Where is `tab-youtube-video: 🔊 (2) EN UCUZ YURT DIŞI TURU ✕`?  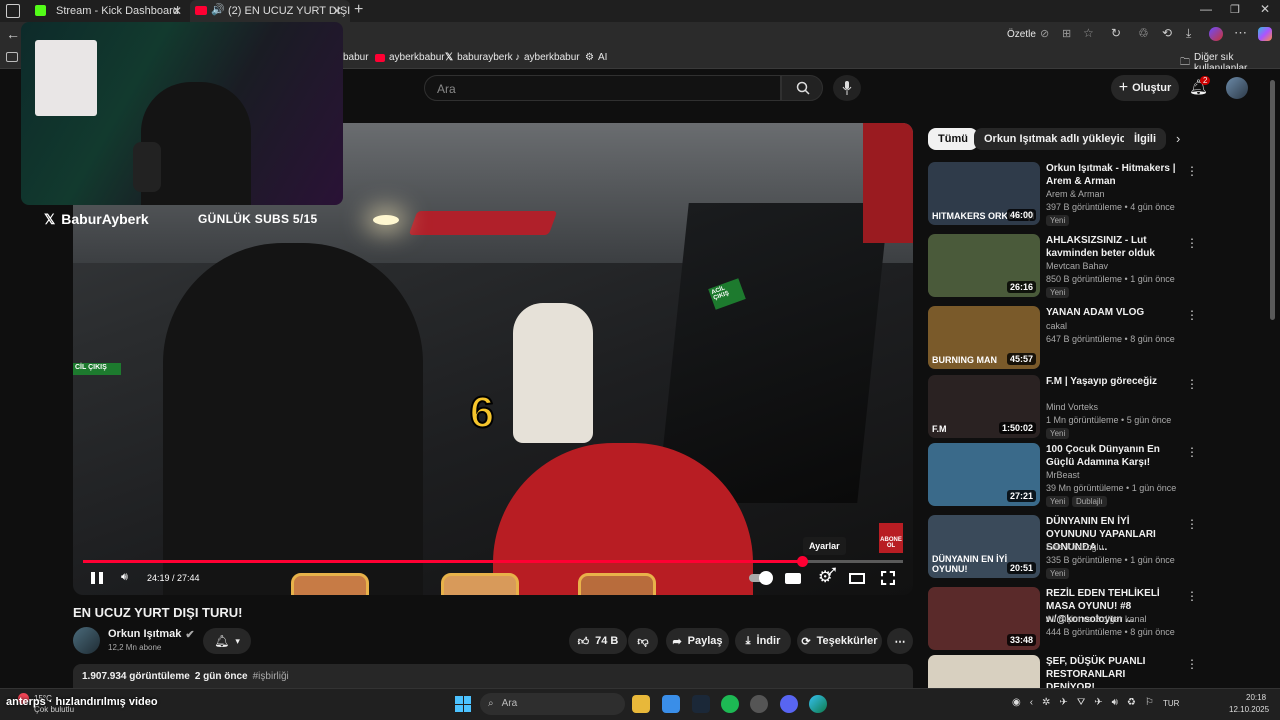
tab-youtube-video: 🔊 (2) EN UCUZ YURT DIŞI TURU ✕ is located at coordinates (270, 11).